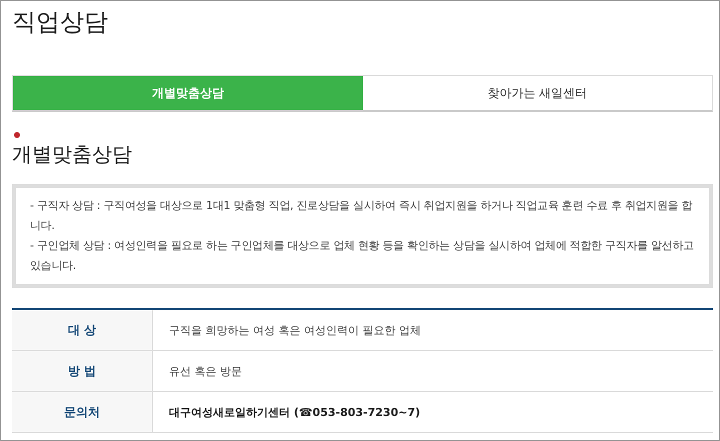 The image size is (720, 441). What do you see at coordinates (82, 371) in the screenshot?
I see `table-header-cell: 방 법` at bounding box center [82, 371].